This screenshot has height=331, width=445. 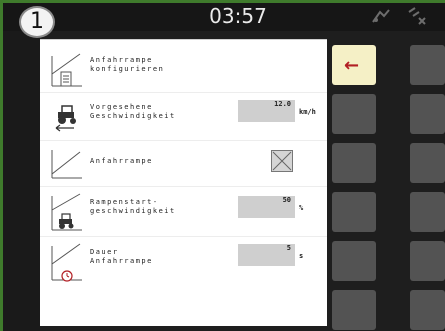 What do you see at coordinates (282, 104) in the screenshot?
I see `field-value: 12.0` at bounding box center [282, 104].